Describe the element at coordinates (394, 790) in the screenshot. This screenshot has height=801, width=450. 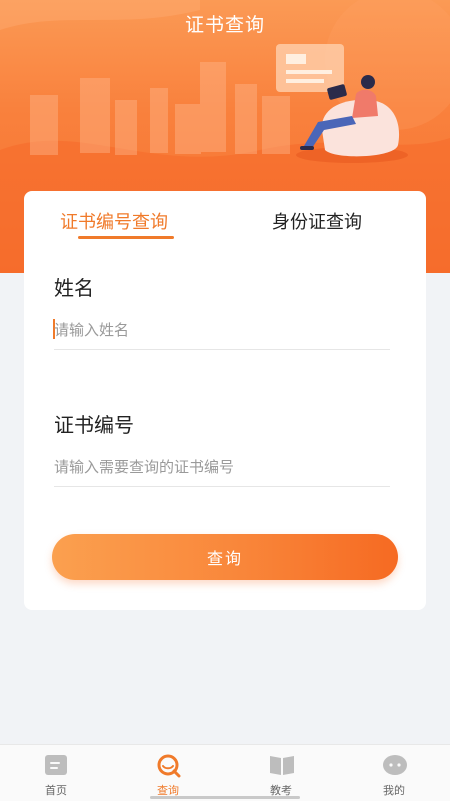
I see `tabbar-label-mine: 我的` at that location.